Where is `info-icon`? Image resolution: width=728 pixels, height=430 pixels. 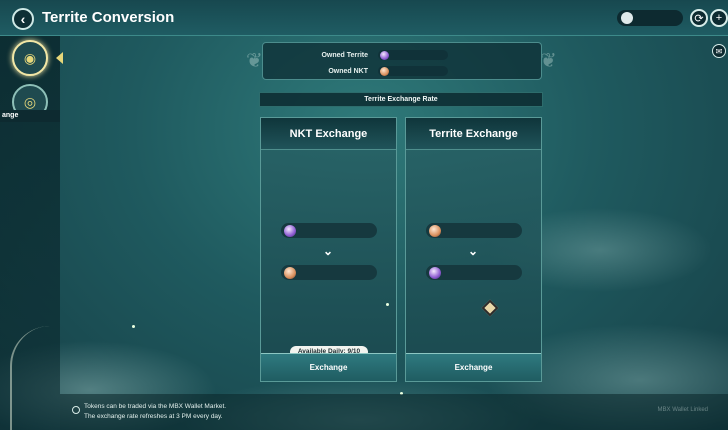 info-icon is located at coordinates (76, 410).